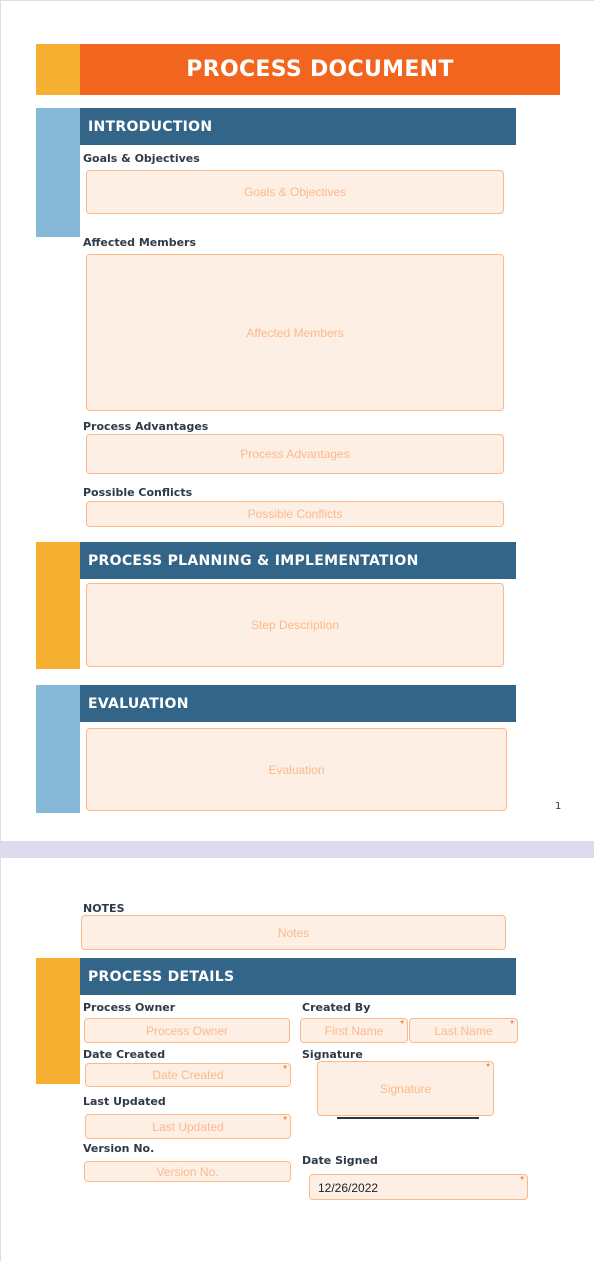 This screenshot has height=1261, width=594. I want to click on date-signed-value: 12/26/2022, so click(348, 1188).